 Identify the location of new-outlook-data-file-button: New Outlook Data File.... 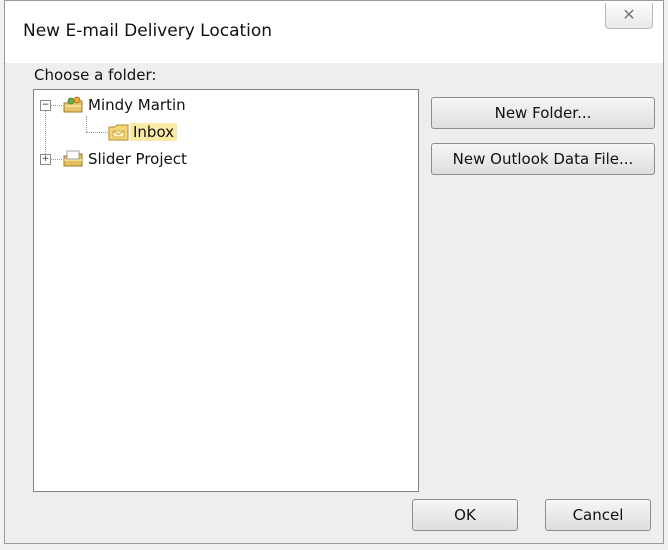
(543, 159).